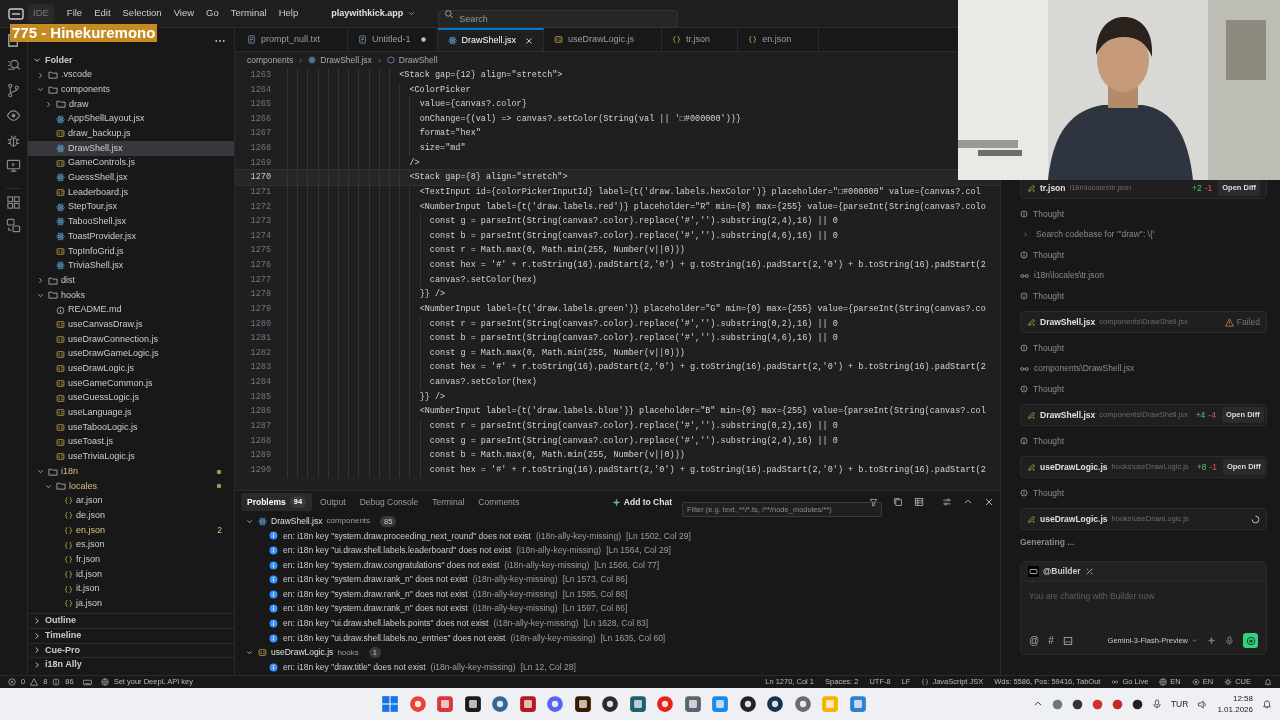 This screenshot has height=720, width=1280. I want to click on tree-item: GameControls.js, so click(131, 163).